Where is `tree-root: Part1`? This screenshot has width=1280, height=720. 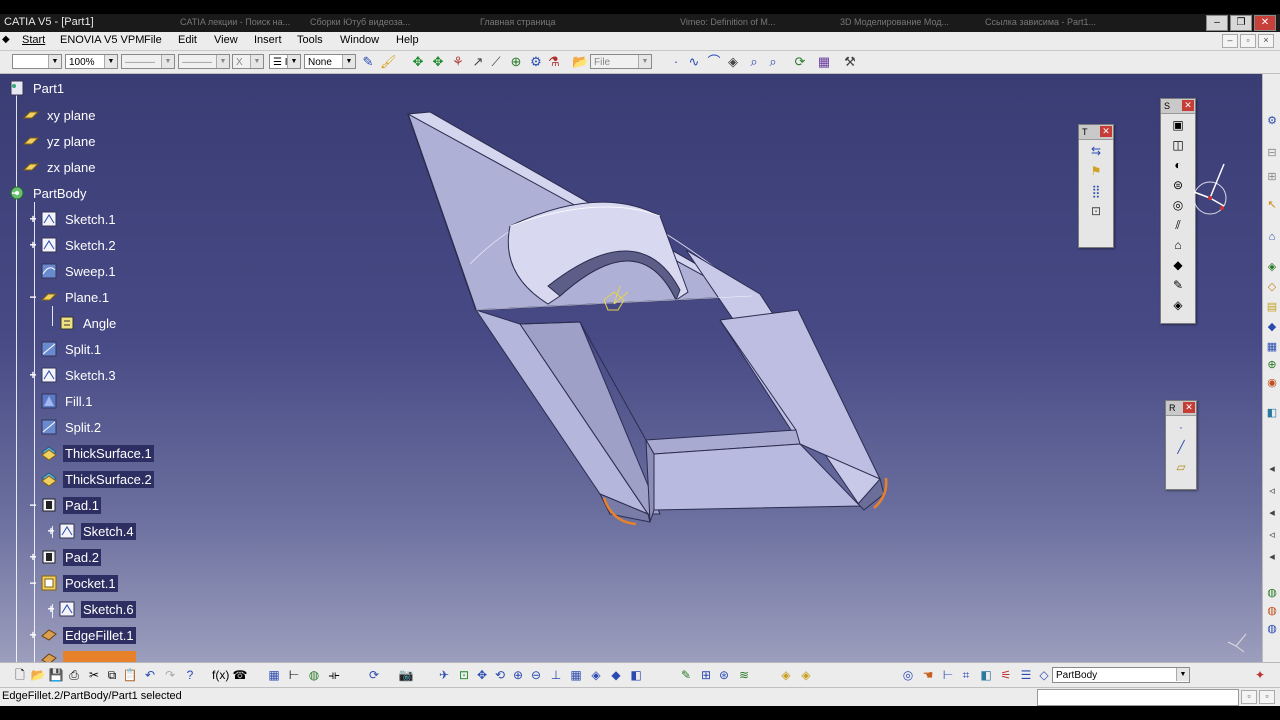 tree-root: Part1 is located at coordinates (37, 88).